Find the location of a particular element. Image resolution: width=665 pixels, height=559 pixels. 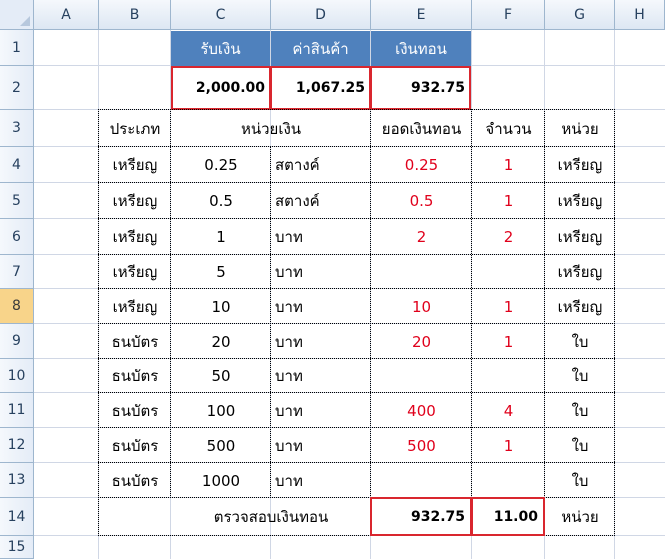

row-header-9: 9 is located at coordinates (17, 341).